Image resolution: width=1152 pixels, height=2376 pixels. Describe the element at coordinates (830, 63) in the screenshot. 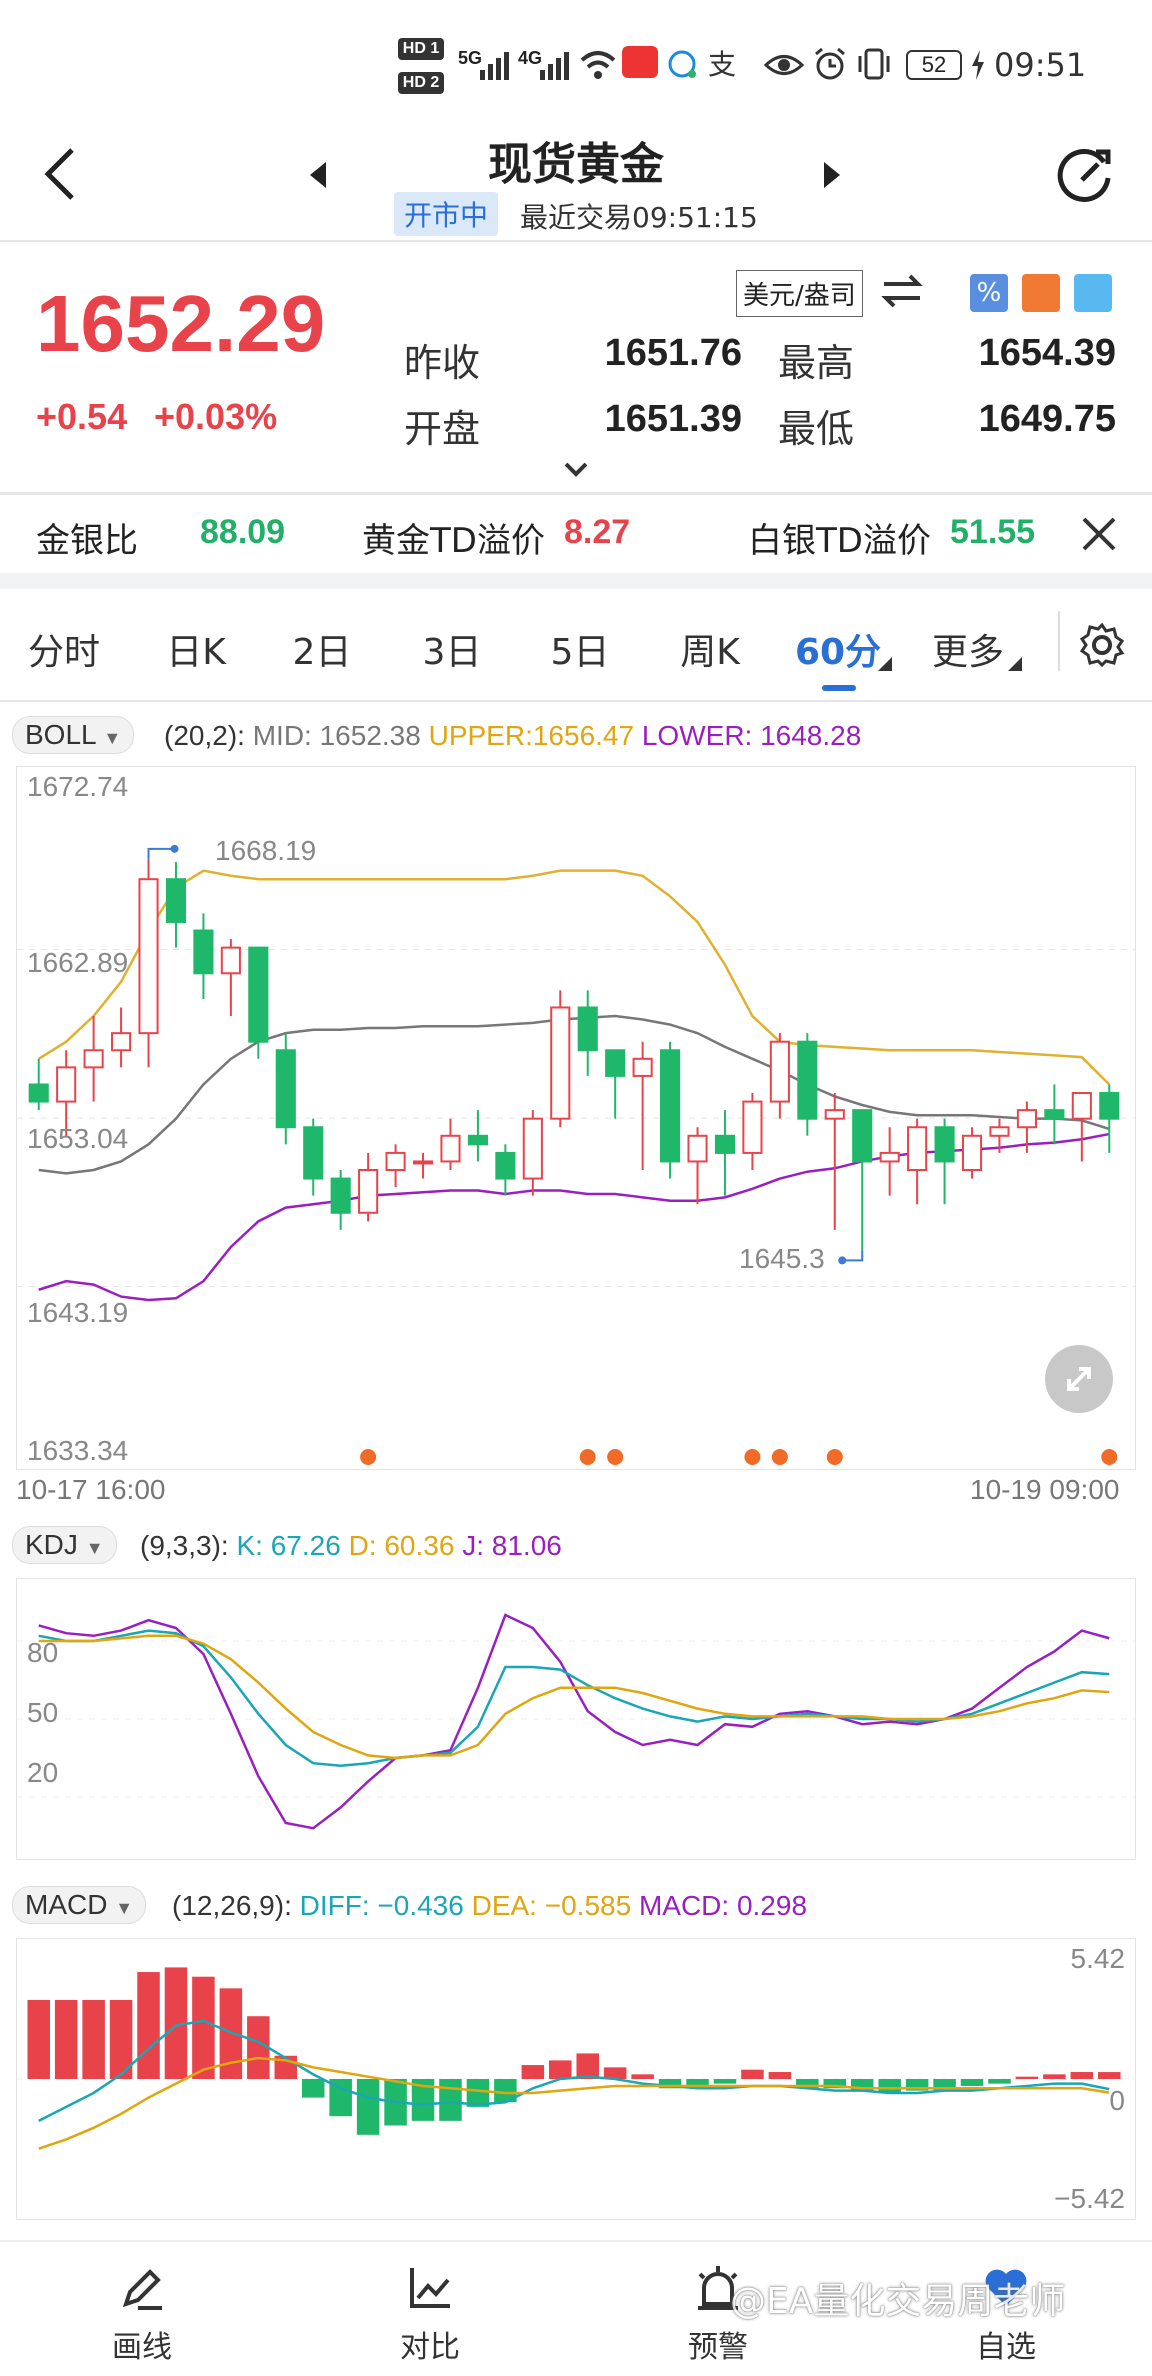

I see `alarm-clock-icon` at that location.